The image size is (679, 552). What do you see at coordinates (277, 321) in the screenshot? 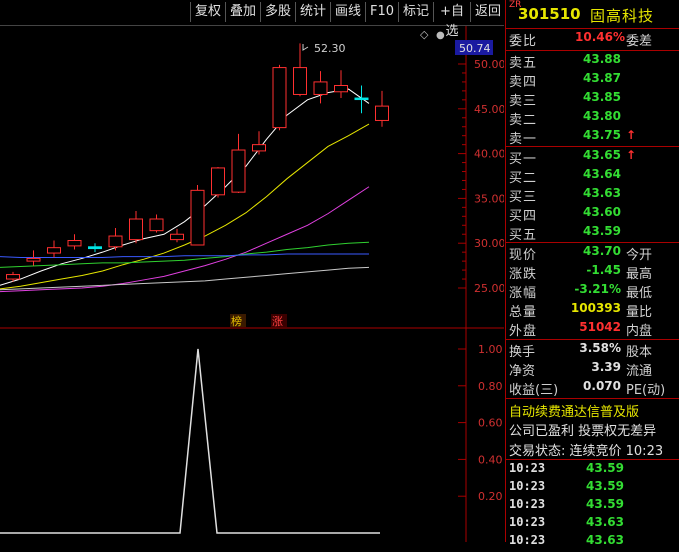
I see `zhang-marker: 涨` at bounding box center [277, 321].